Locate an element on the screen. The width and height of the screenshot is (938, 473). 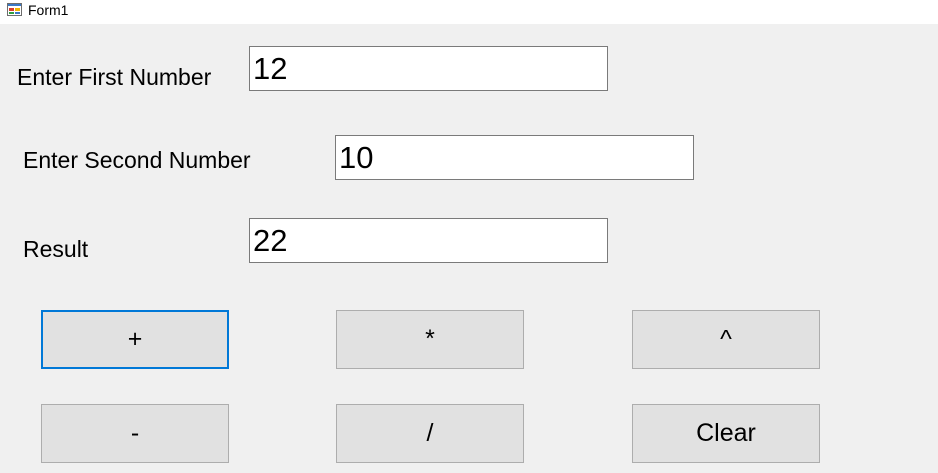
multiply-button: * is located at coordinates (430, 339).